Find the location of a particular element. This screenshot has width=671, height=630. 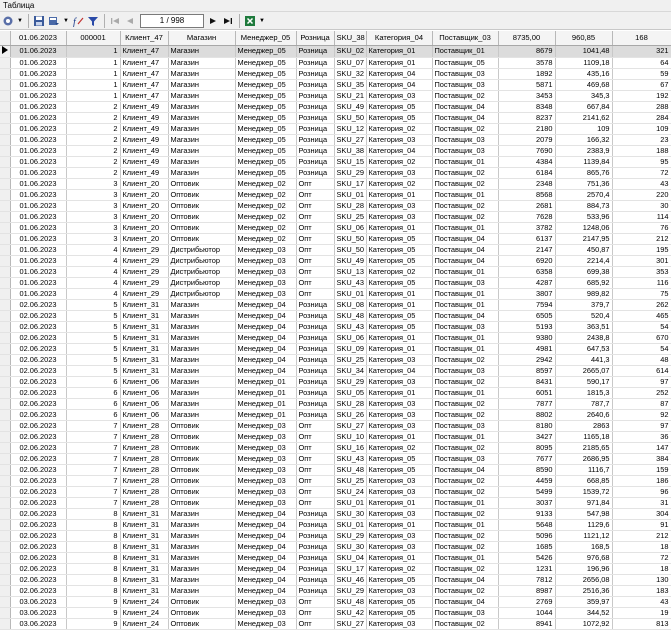

table-cell: Клиент_31 is located at coordinates (144, 305).